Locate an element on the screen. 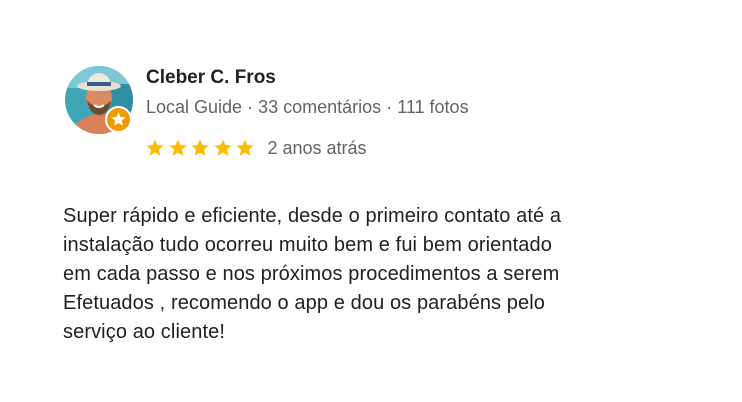 The width and height of the screenshot is (742, 402). author-name: Cleber C. Fros is located at coordinates (211, 78).